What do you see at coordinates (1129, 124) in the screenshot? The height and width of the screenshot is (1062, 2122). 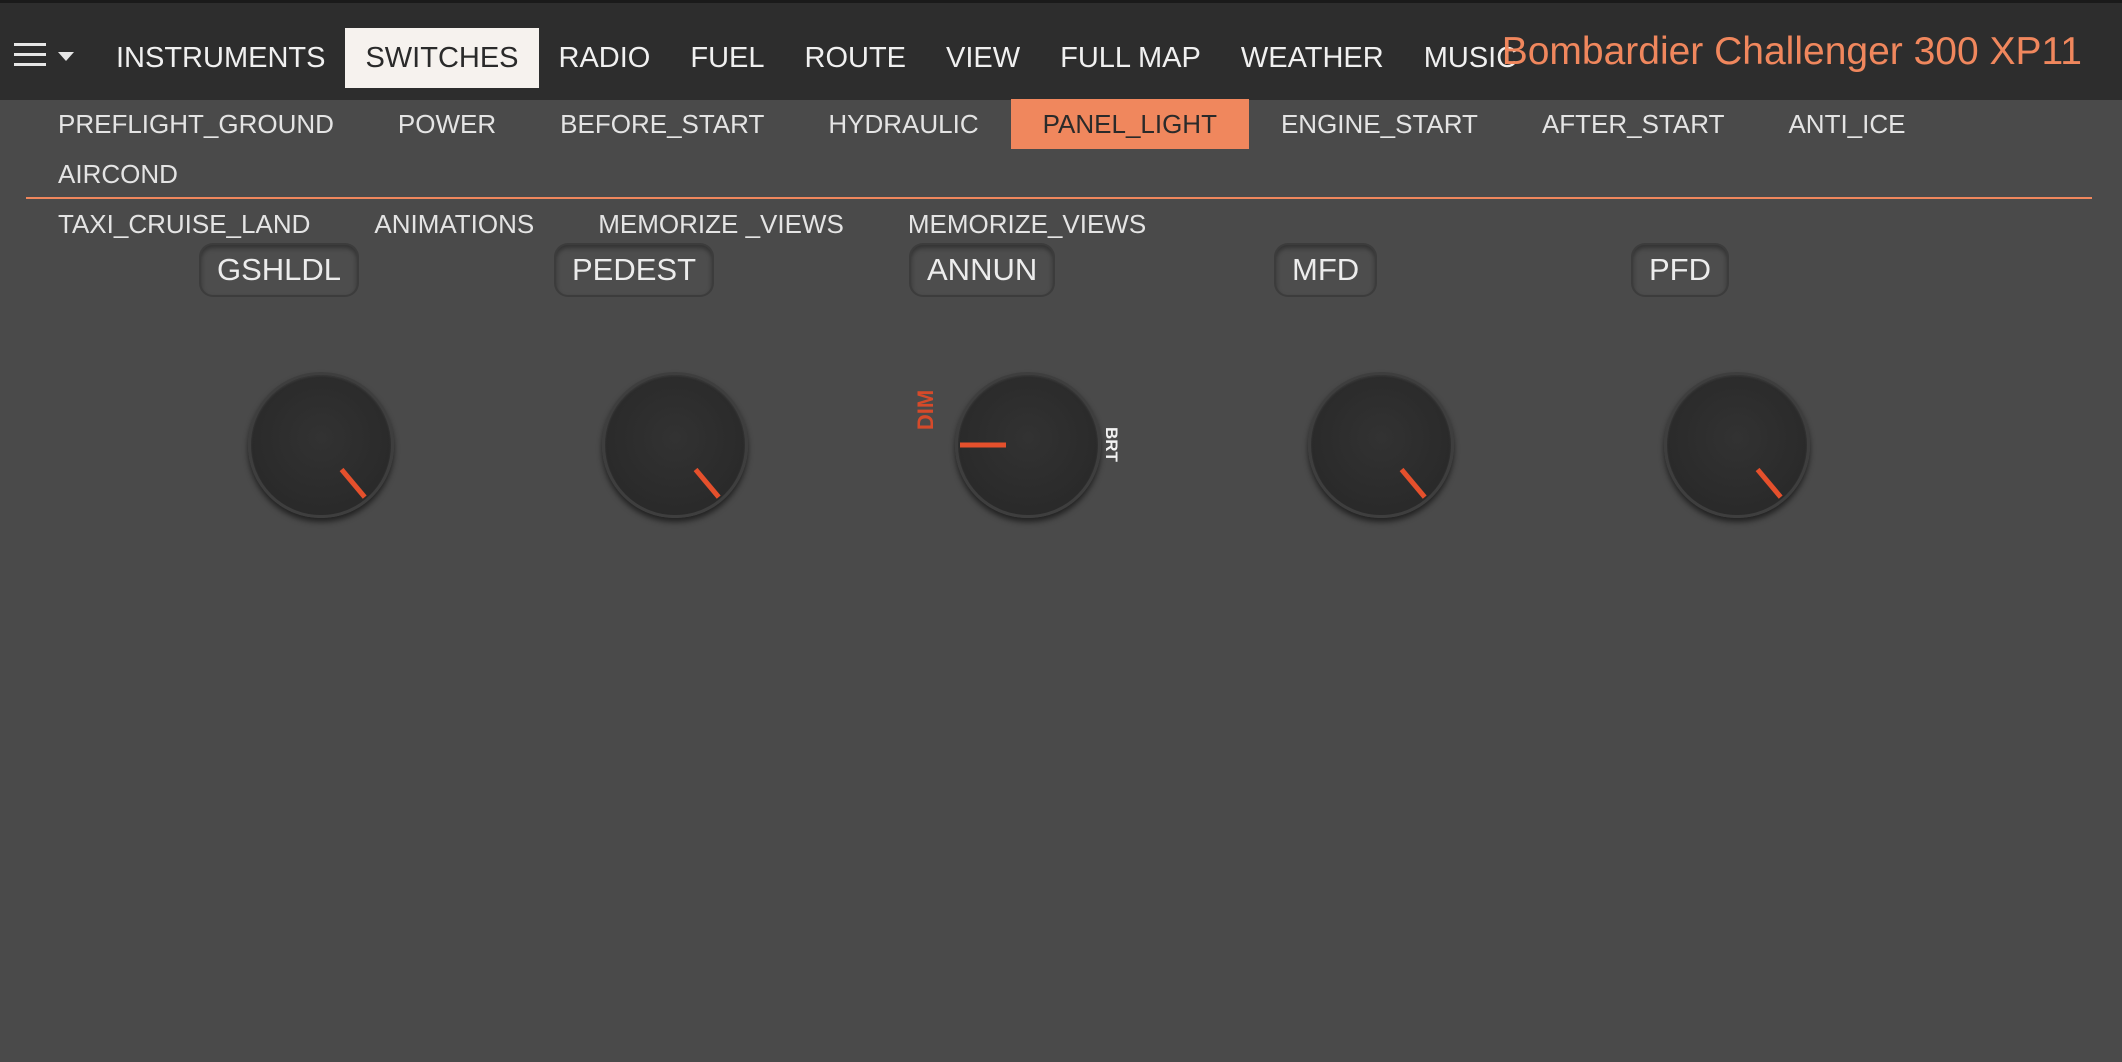 I see `subtab-panel-light: PANEL_LIGHT` at bounding box center [1129, 124].